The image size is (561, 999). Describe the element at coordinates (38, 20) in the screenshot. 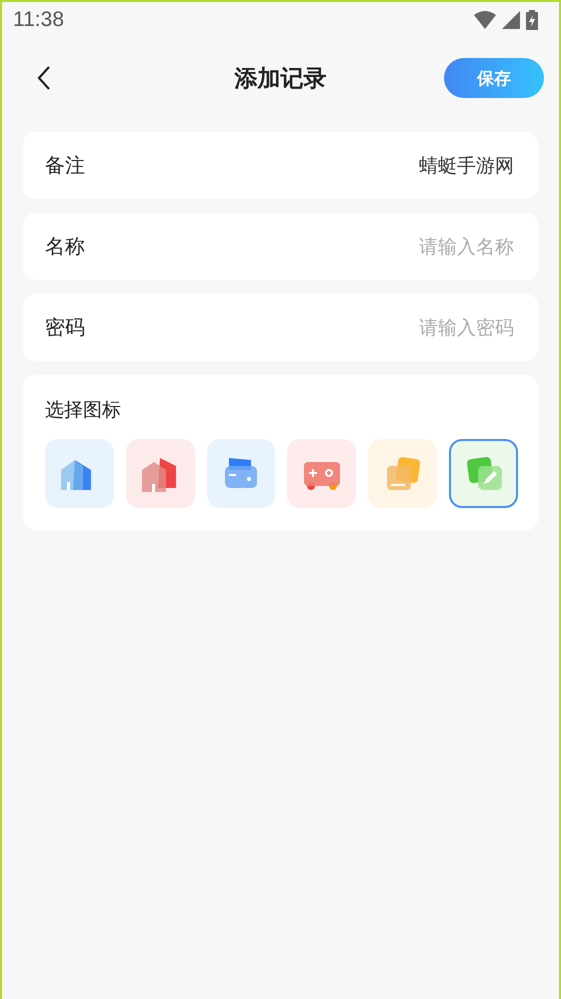

I see `status-time: 11:38` at that location.